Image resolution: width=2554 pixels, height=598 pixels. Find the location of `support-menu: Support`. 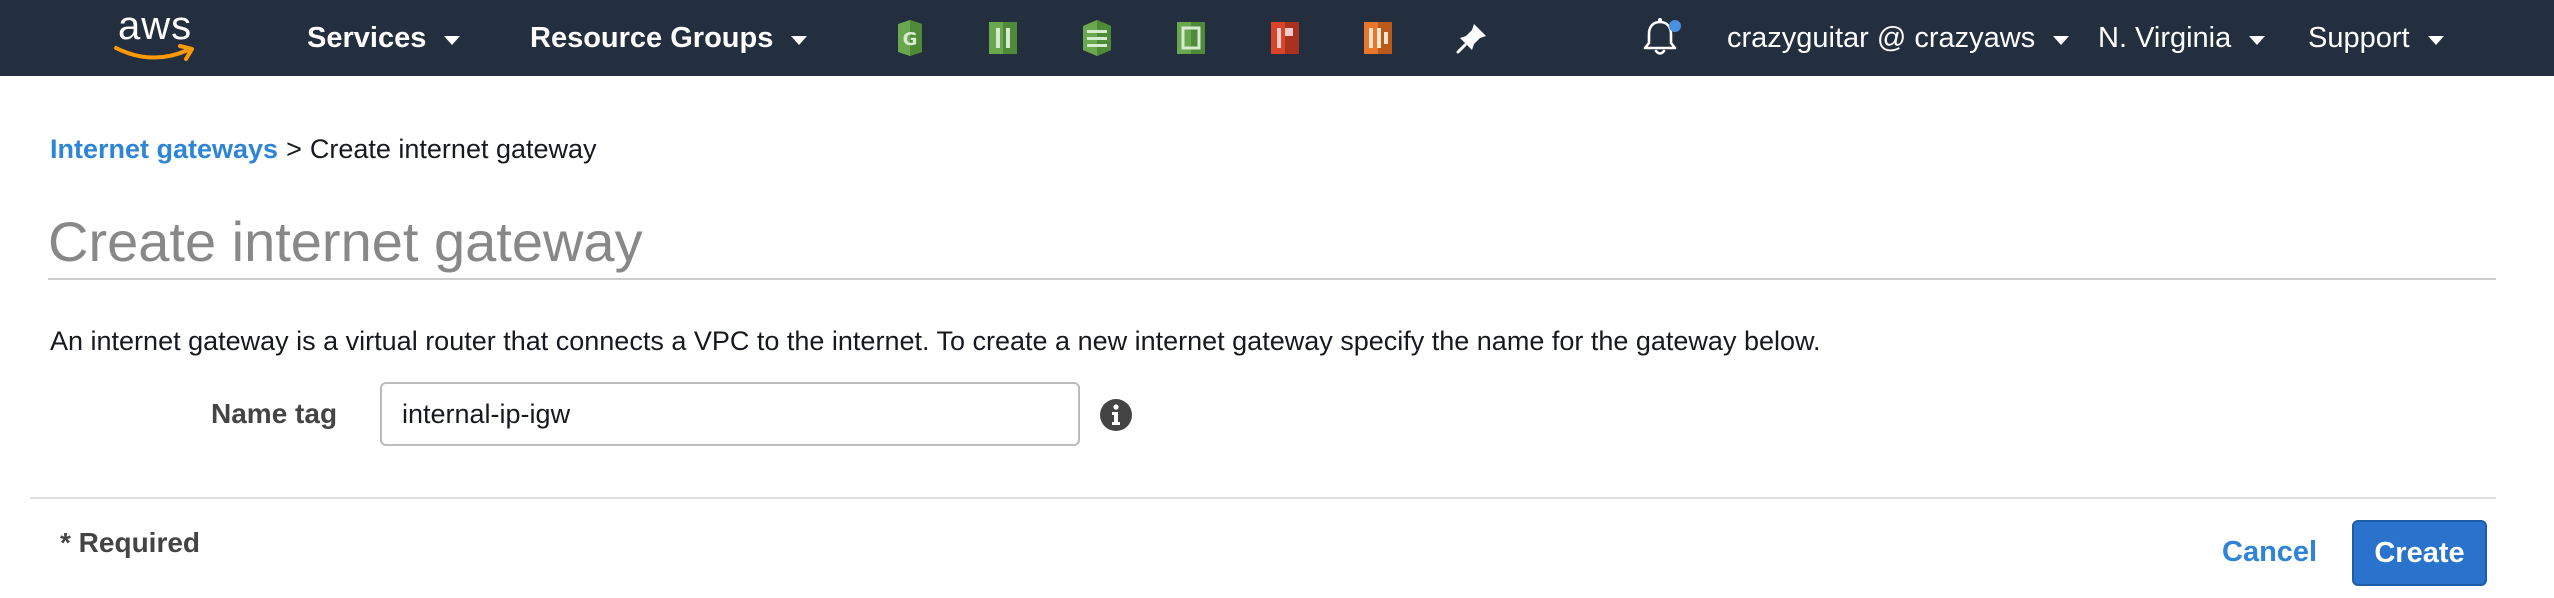

support-menu: Support is located at coordinates (2376, 38).